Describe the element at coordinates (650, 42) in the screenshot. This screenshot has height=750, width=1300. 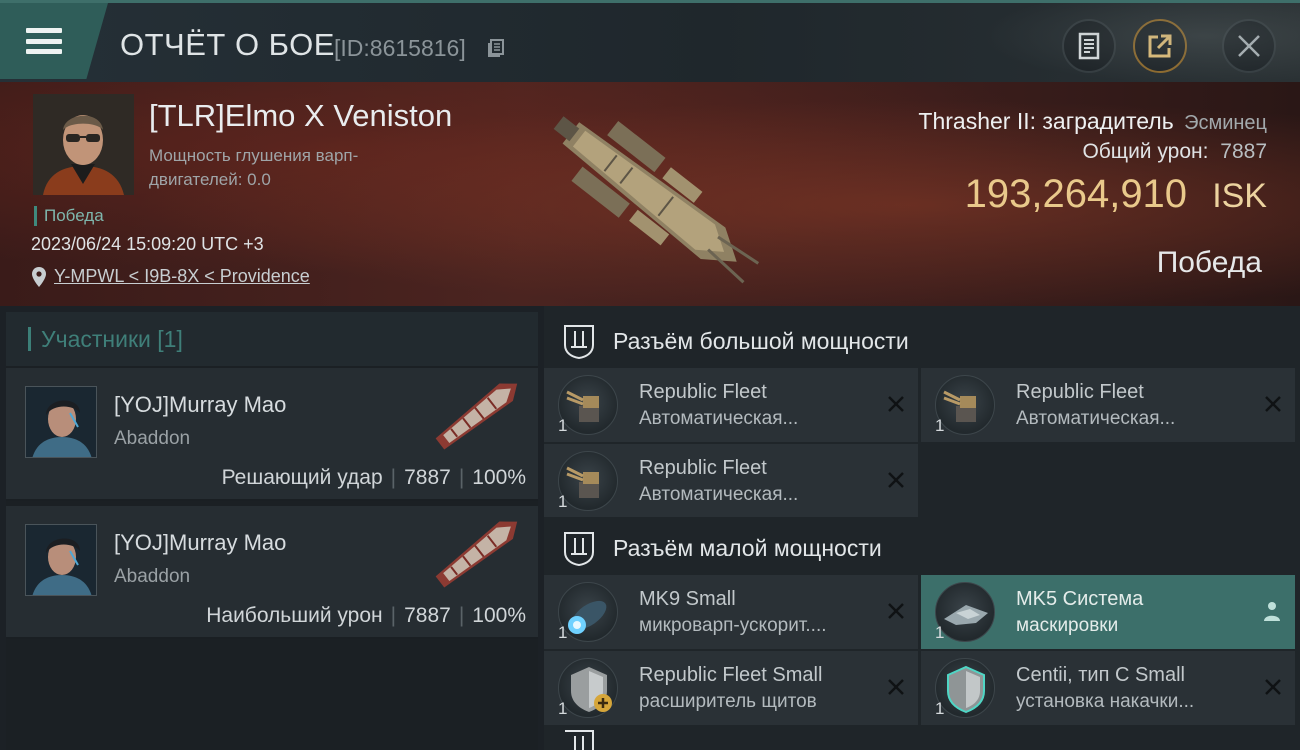
I see `top-bar: ОТЧЁТ О БОЕ [ID:8615816]` at that location.